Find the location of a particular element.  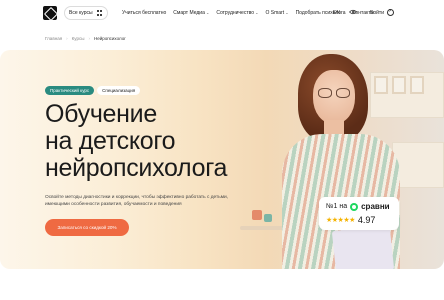

nav-item-cooperation: Сотрудничество is located at coordinates (237, 13).